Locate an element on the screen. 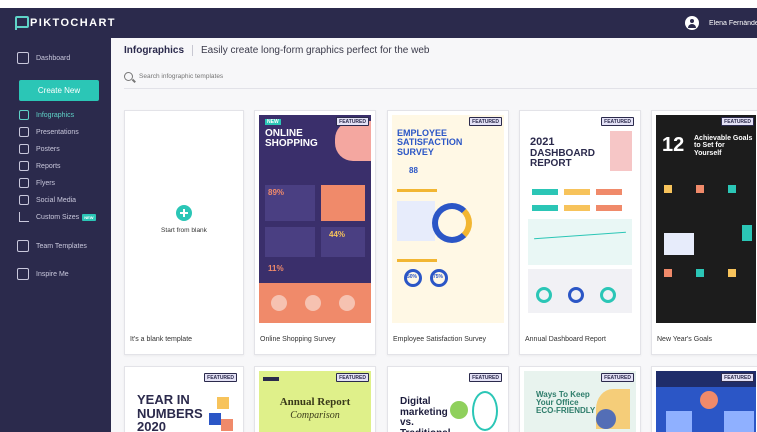 The width and height of the screenshot is (757, 432). sidebar-item-label: Custom Sizes is located at coordinates (58, 217).